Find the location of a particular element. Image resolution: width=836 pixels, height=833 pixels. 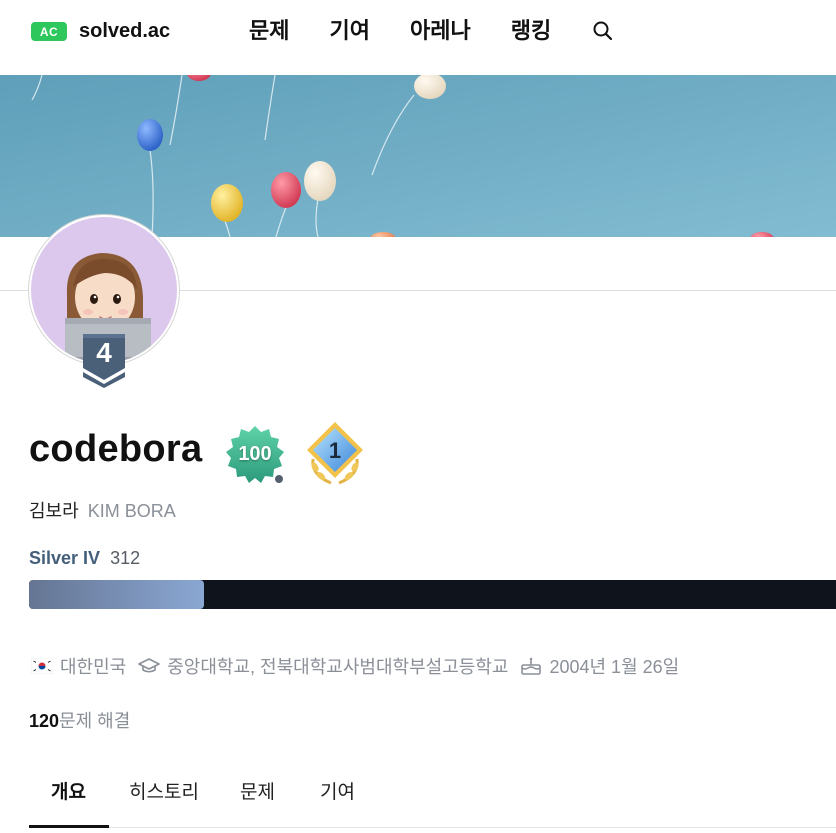

solved-100-badge: 100 is located at coordinates (255, 456).